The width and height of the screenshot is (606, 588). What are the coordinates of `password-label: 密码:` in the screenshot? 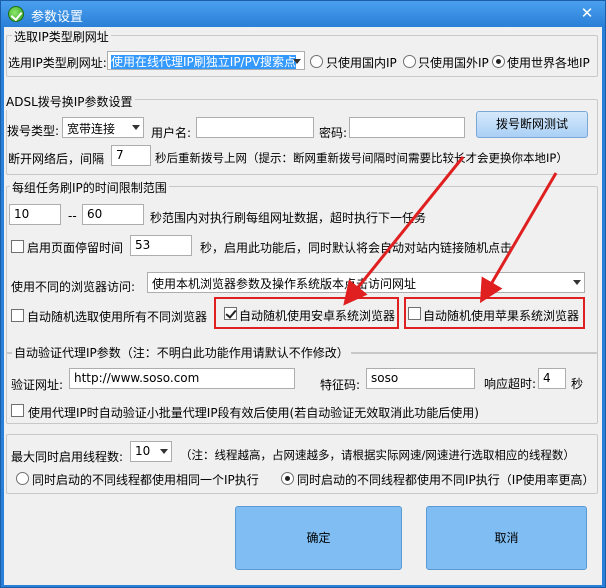 It's located at (333, 133).